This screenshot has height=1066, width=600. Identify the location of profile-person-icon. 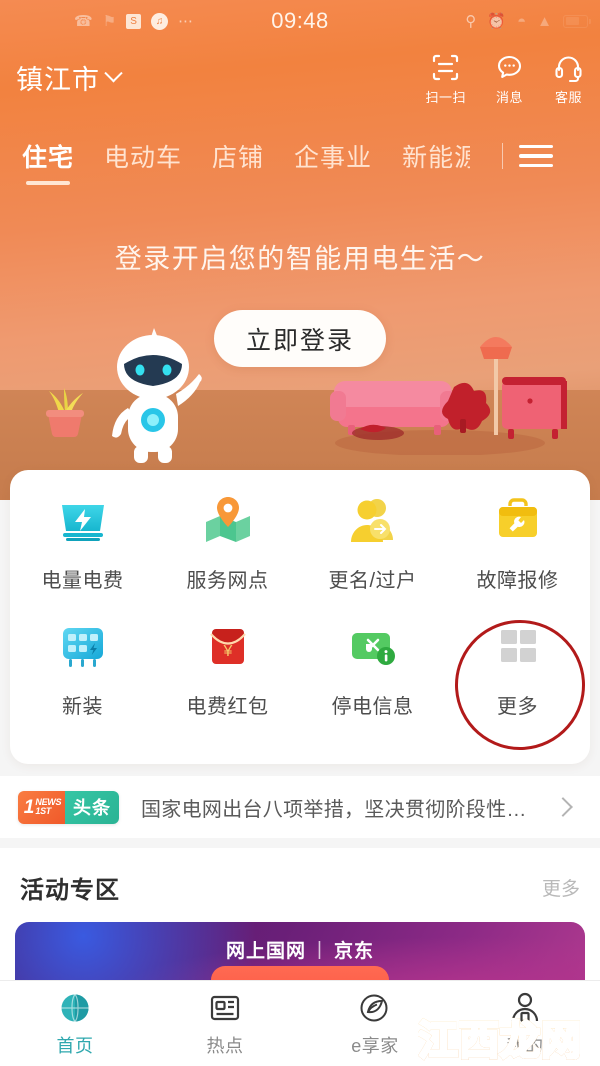
(525, 1008).